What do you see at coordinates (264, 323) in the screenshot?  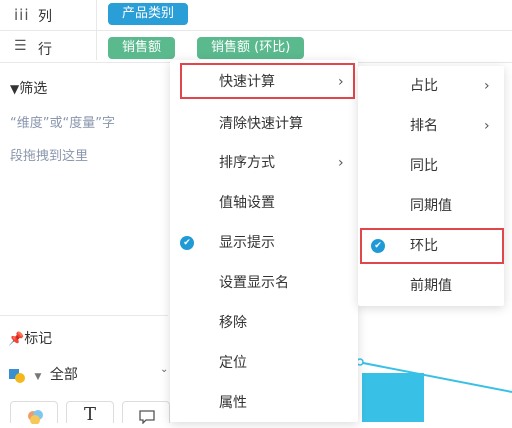 I see `menu-item-remove: 移除` at bounding box center [264, 323].